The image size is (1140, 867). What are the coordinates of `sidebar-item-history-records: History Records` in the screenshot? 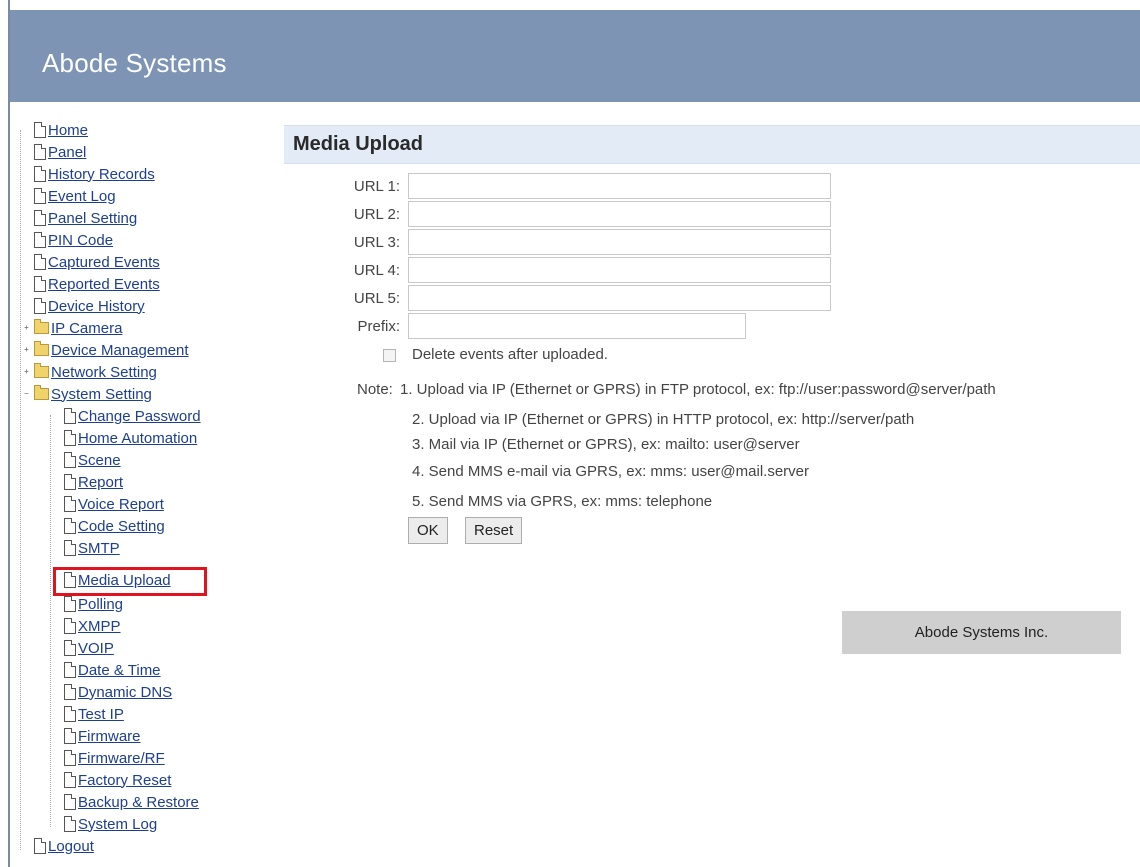 It's located at (94, 174).